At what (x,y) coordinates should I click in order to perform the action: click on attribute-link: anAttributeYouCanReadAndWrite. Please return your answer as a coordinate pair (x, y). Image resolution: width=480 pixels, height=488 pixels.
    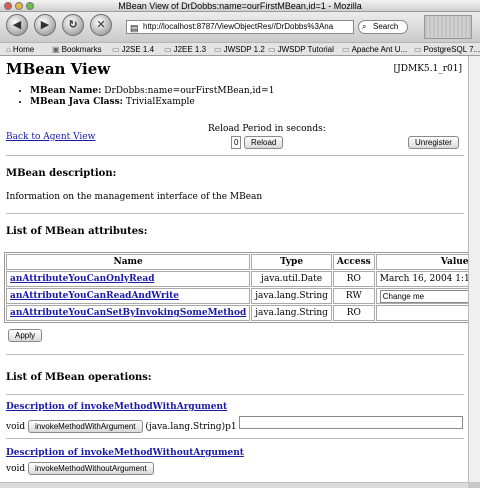
    Looking at the image, I should click on (94, 296).